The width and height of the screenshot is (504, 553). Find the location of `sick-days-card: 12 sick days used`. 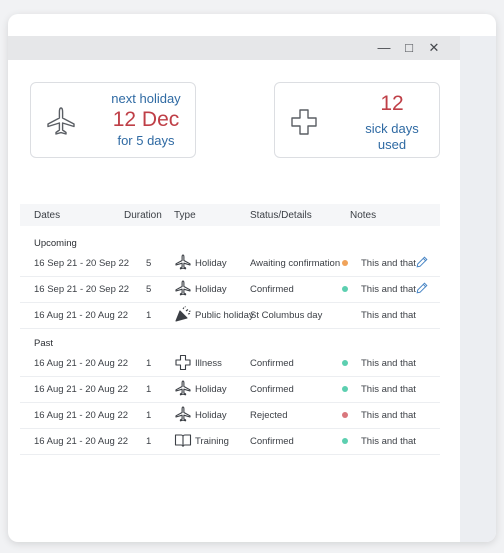

sick-days-card: 12 sick days used is located at coordinates (357, 120).